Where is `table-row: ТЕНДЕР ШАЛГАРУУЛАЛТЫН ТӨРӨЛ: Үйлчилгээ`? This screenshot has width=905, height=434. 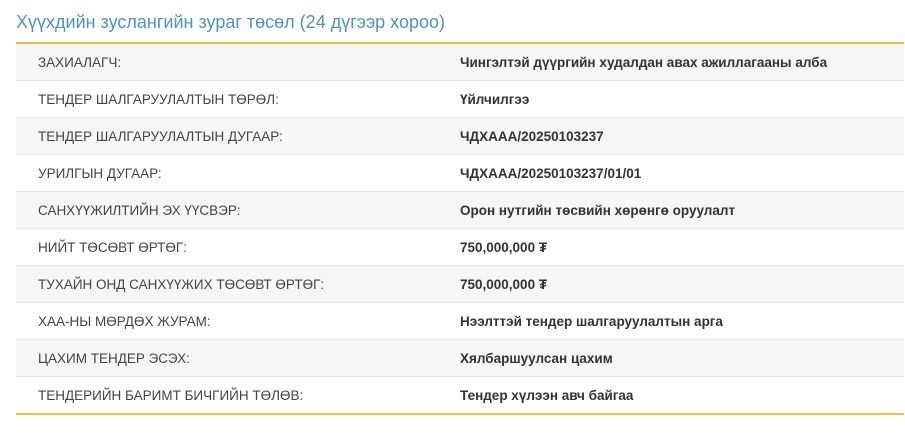 table-row: ТЕНДЕР ШАЛГАРУУЛАЛТЫН ТӨРӨЛ: Үйлчилгээ is located at coordinates (460, 99).